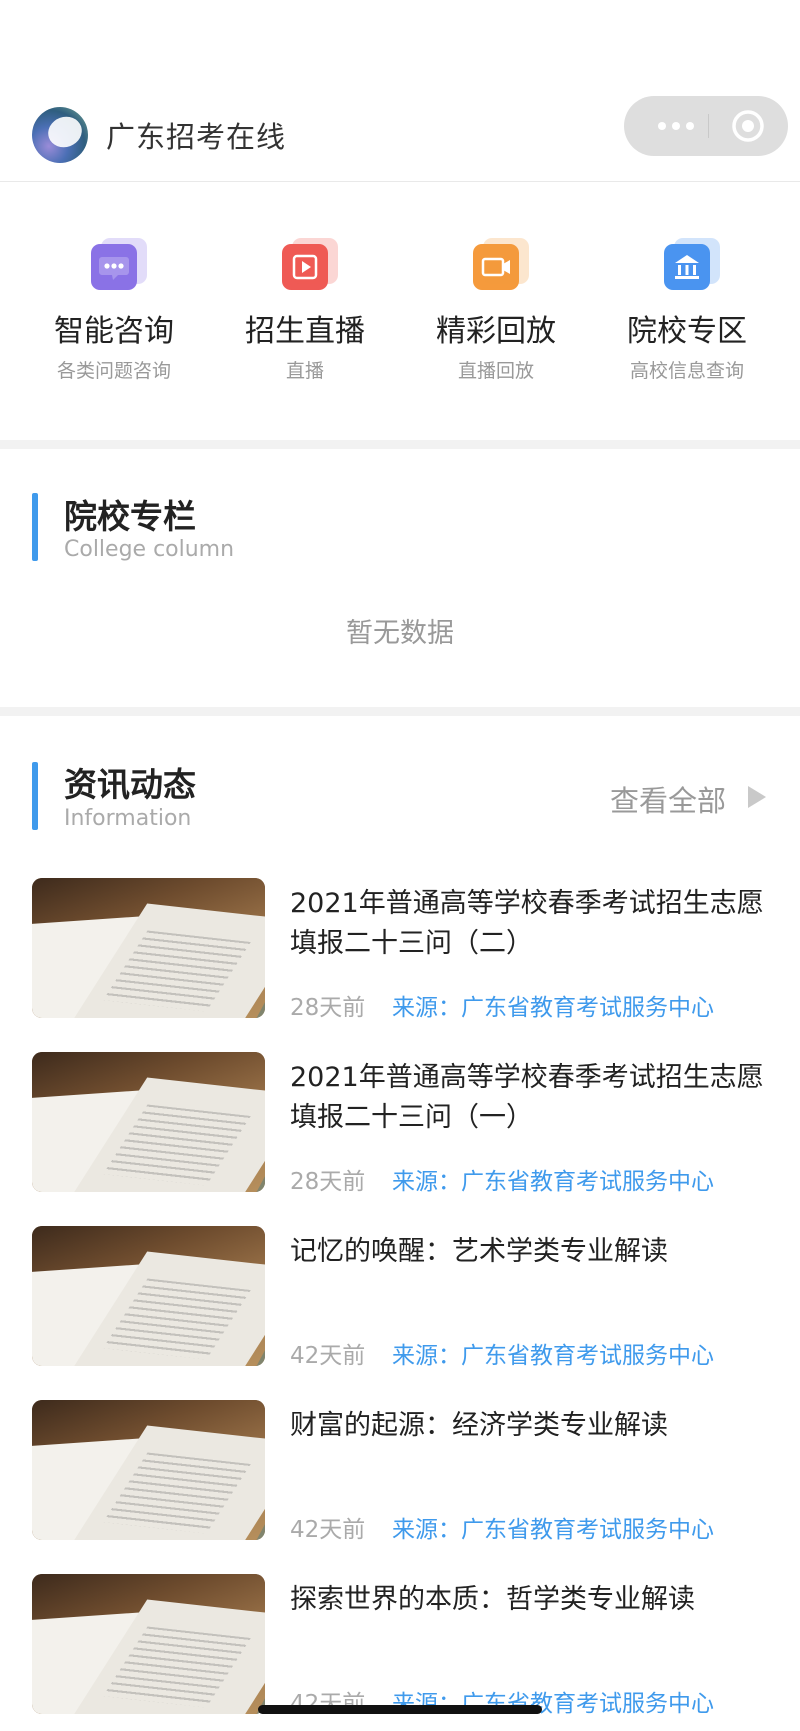 The height and width of the screenshot is (1731, 800). Describe the element at coordinates (114, 331) in the screenshot. I see `menu-label: 智能咨询` at that location.